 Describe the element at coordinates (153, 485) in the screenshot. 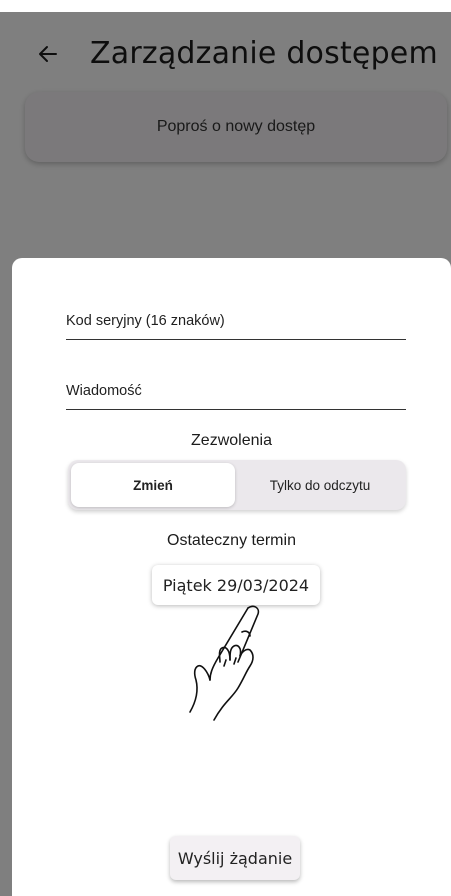

I see `segment-change: Zmień` at that location.